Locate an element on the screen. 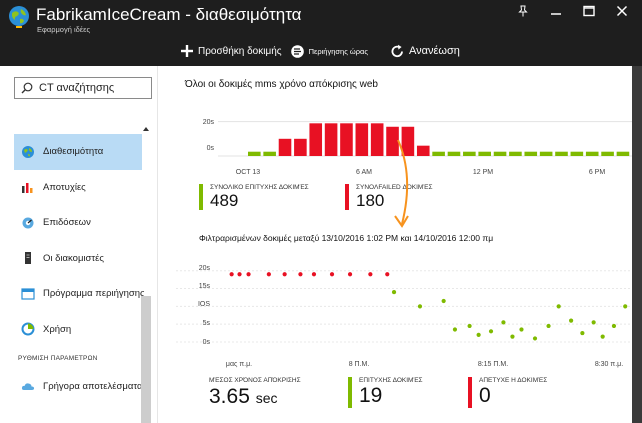 Image resolution: width=642 pixels, height=423 pixels. detail-x-tick: 8:15 Π.Μ. is located at coordinates (493, 364).